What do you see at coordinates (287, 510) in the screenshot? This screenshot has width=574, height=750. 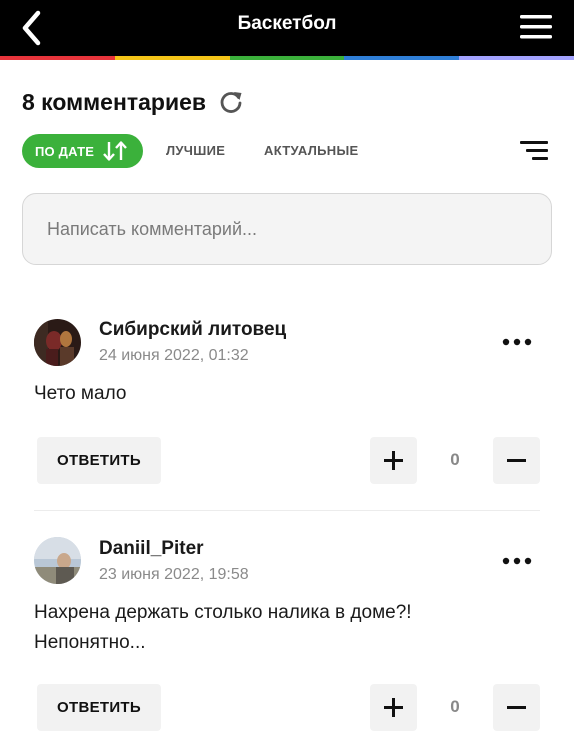 I see `comment-divider` at bounding box center [287, 510].